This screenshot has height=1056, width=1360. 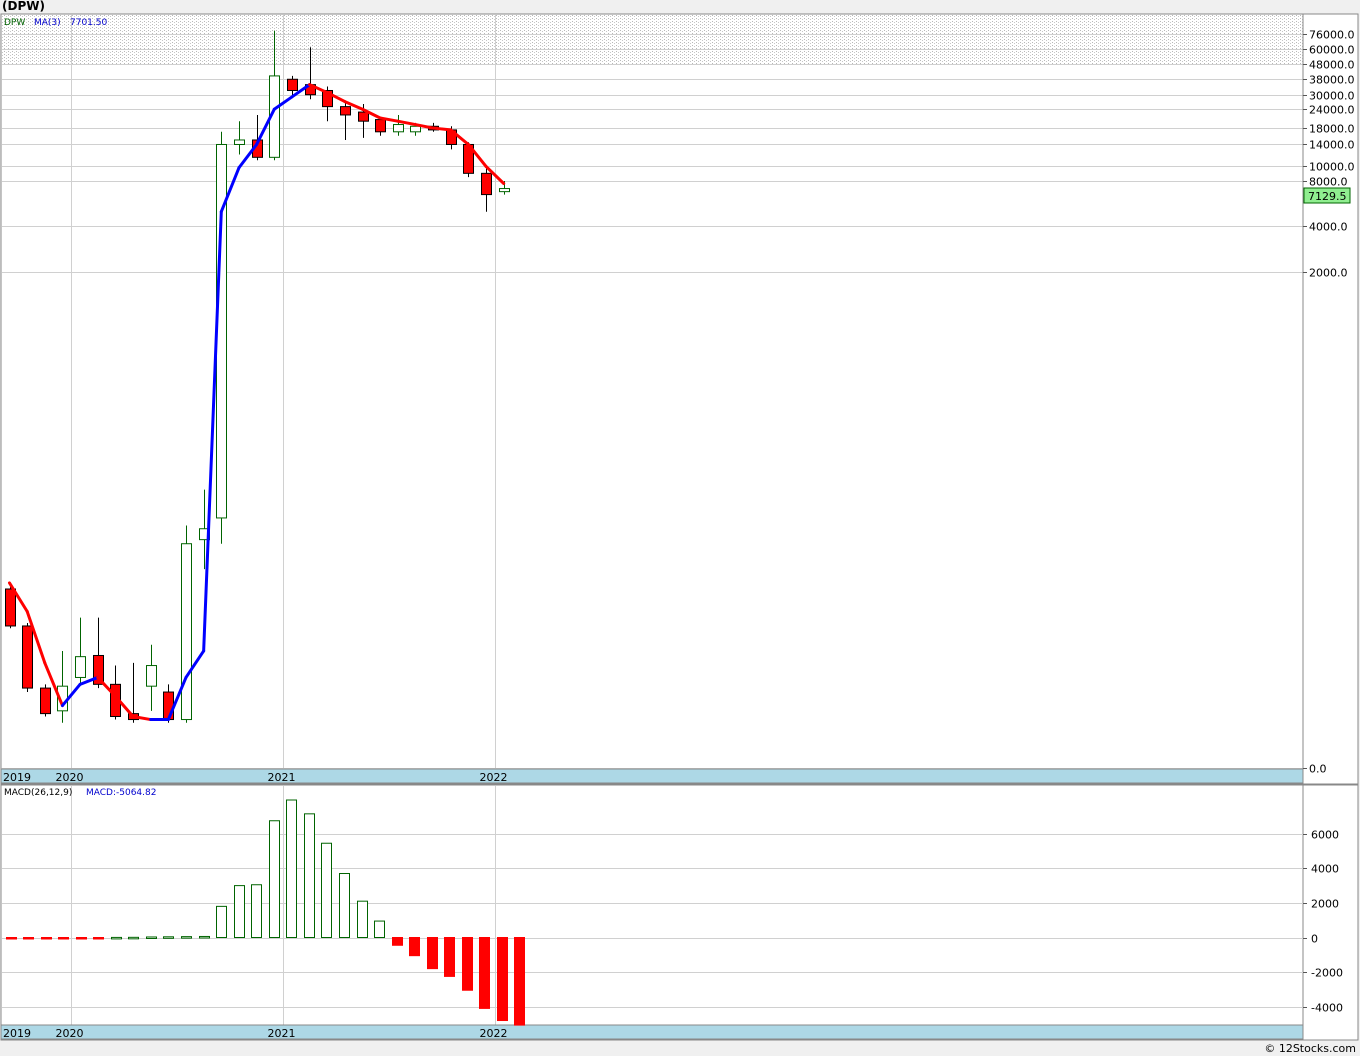 I want to click on price-y-tick-label: 30000.0, so click(x=1332, y=96).